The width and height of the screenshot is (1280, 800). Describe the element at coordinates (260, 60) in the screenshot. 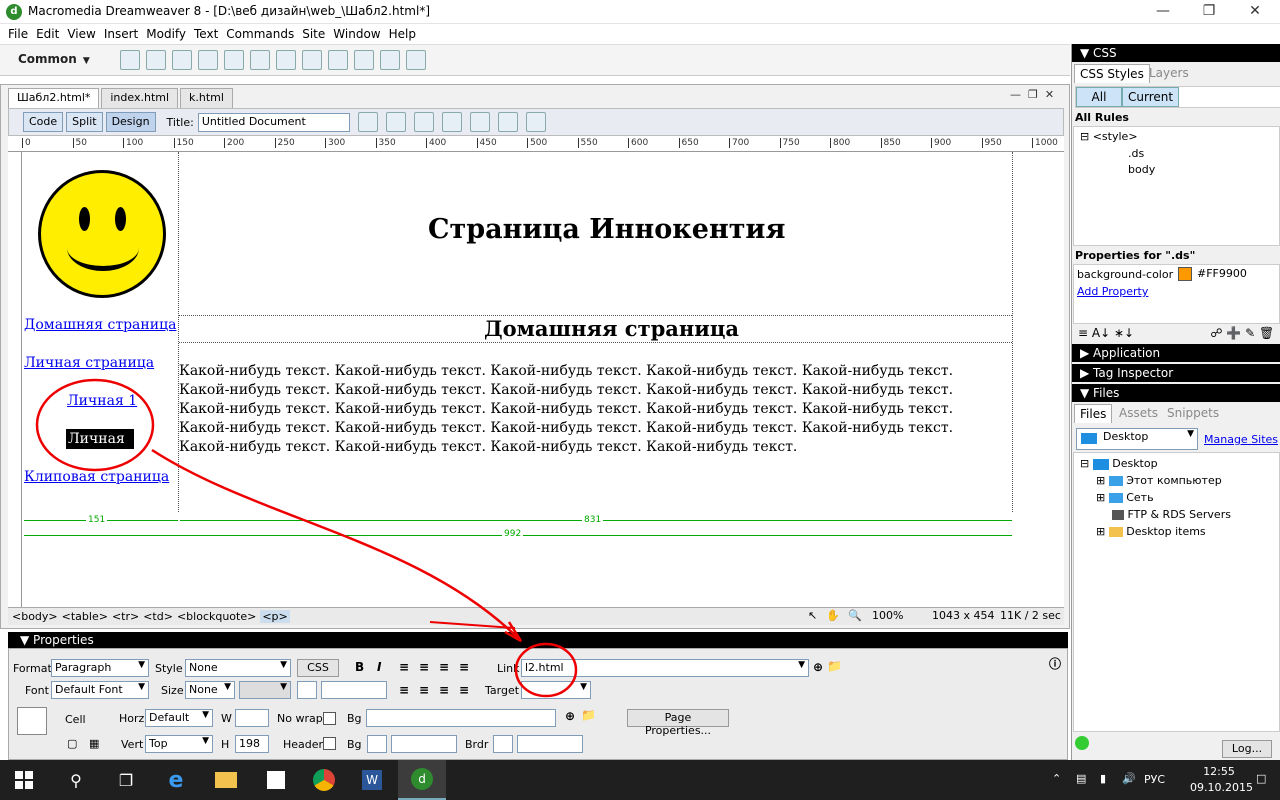

I see `image-icon` at that location.